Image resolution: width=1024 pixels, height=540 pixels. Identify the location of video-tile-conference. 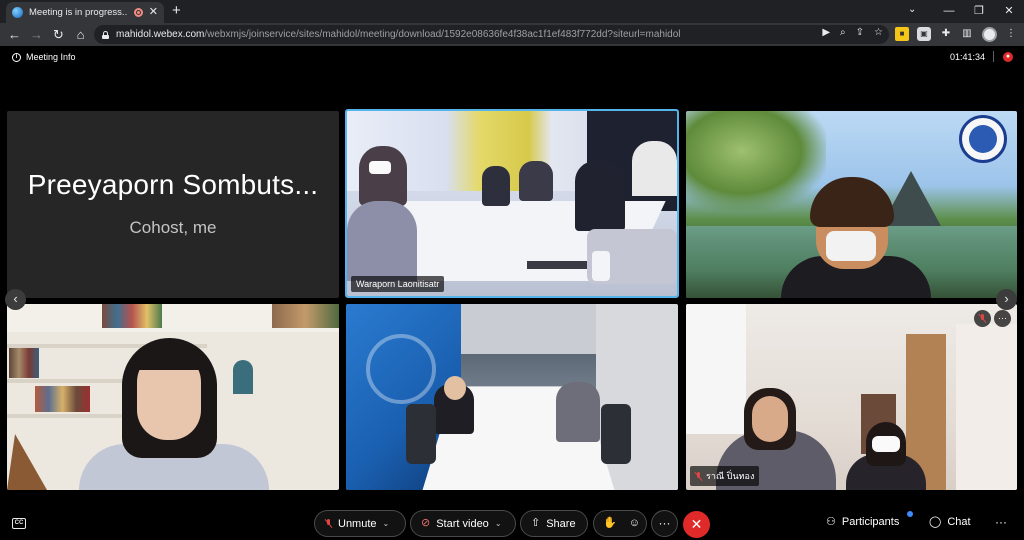
(512, 397).